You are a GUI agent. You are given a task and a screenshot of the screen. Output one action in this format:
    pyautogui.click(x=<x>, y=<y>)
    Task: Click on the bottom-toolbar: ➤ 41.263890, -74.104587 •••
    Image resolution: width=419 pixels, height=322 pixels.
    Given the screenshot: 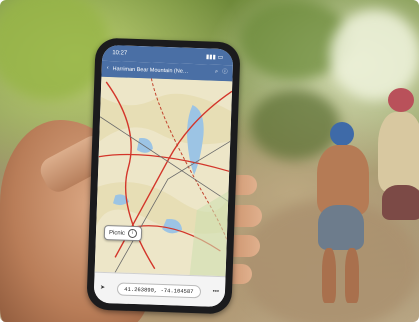 What is the action you would take?
    pyautogui.click(x=159, y=289)
    